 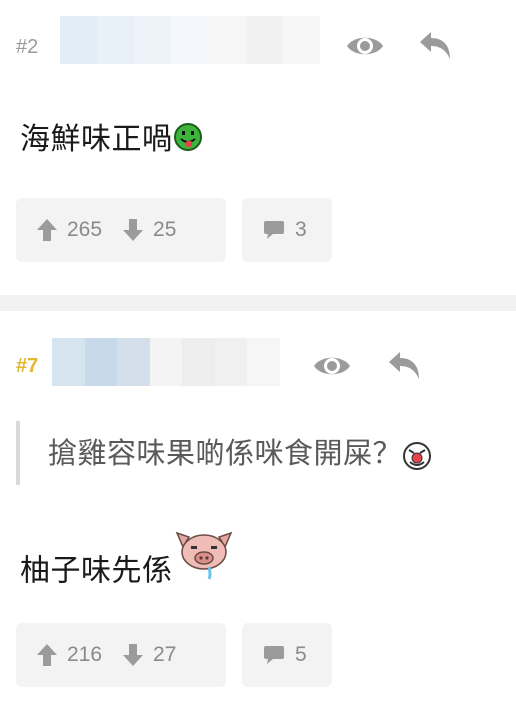 I want to click on post-body: 柚子味先係, so click(x=127, y=567).